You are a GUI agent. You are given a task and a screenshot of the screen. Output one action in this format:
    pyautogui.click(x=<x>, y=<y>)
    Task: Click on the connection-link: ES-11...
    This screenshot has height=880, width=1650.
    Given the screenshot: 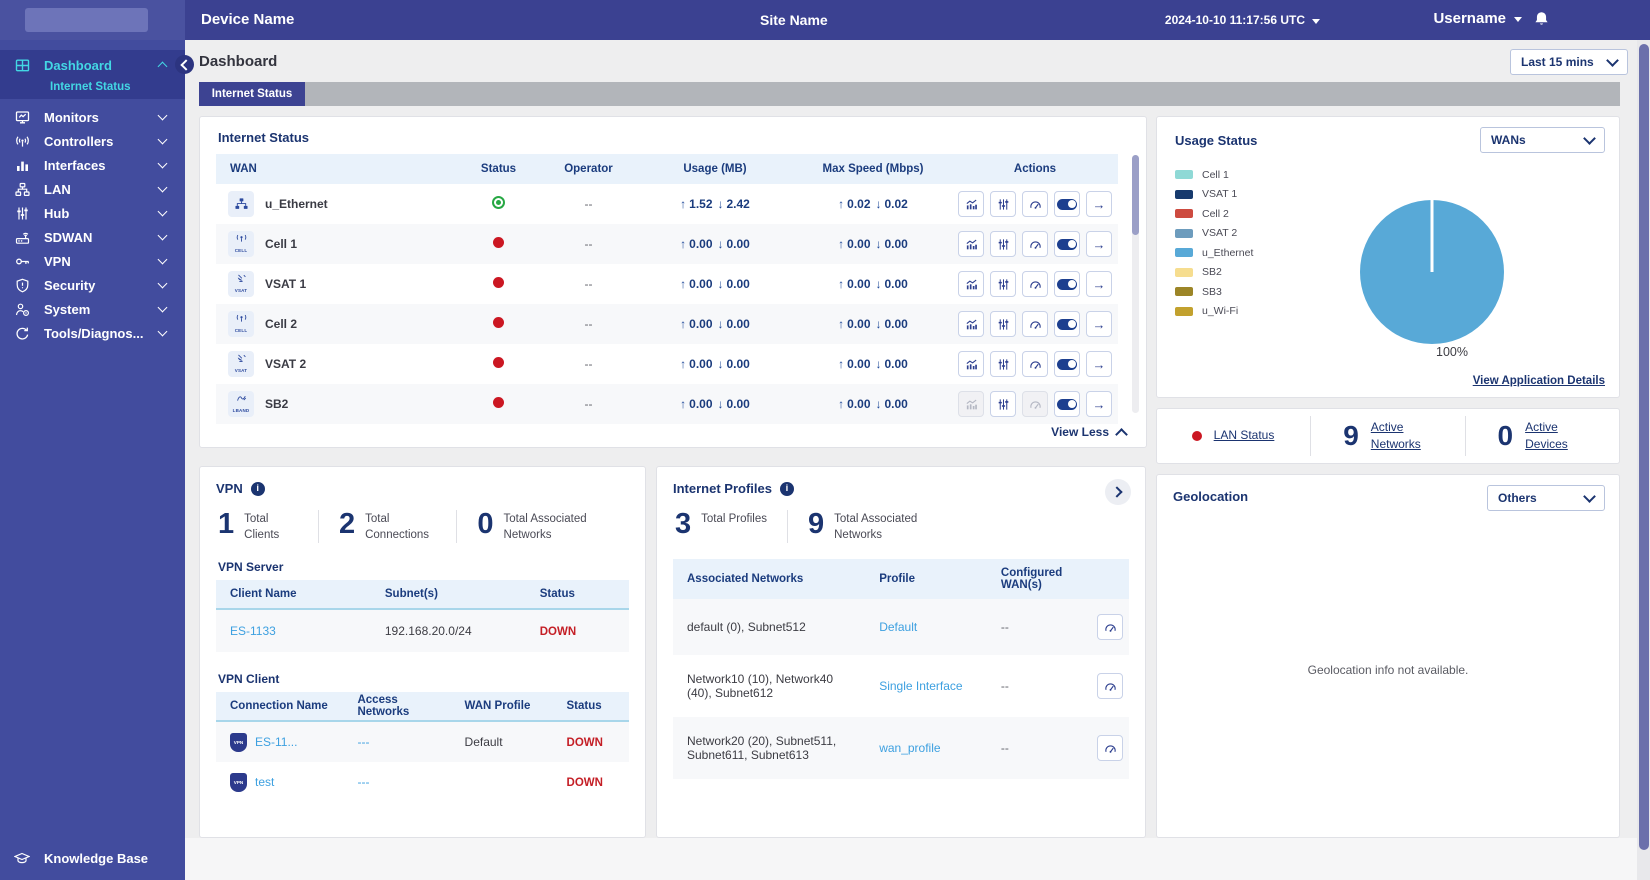 What is the action you would take?
    pyautogui.click(x=276, y=742)
    